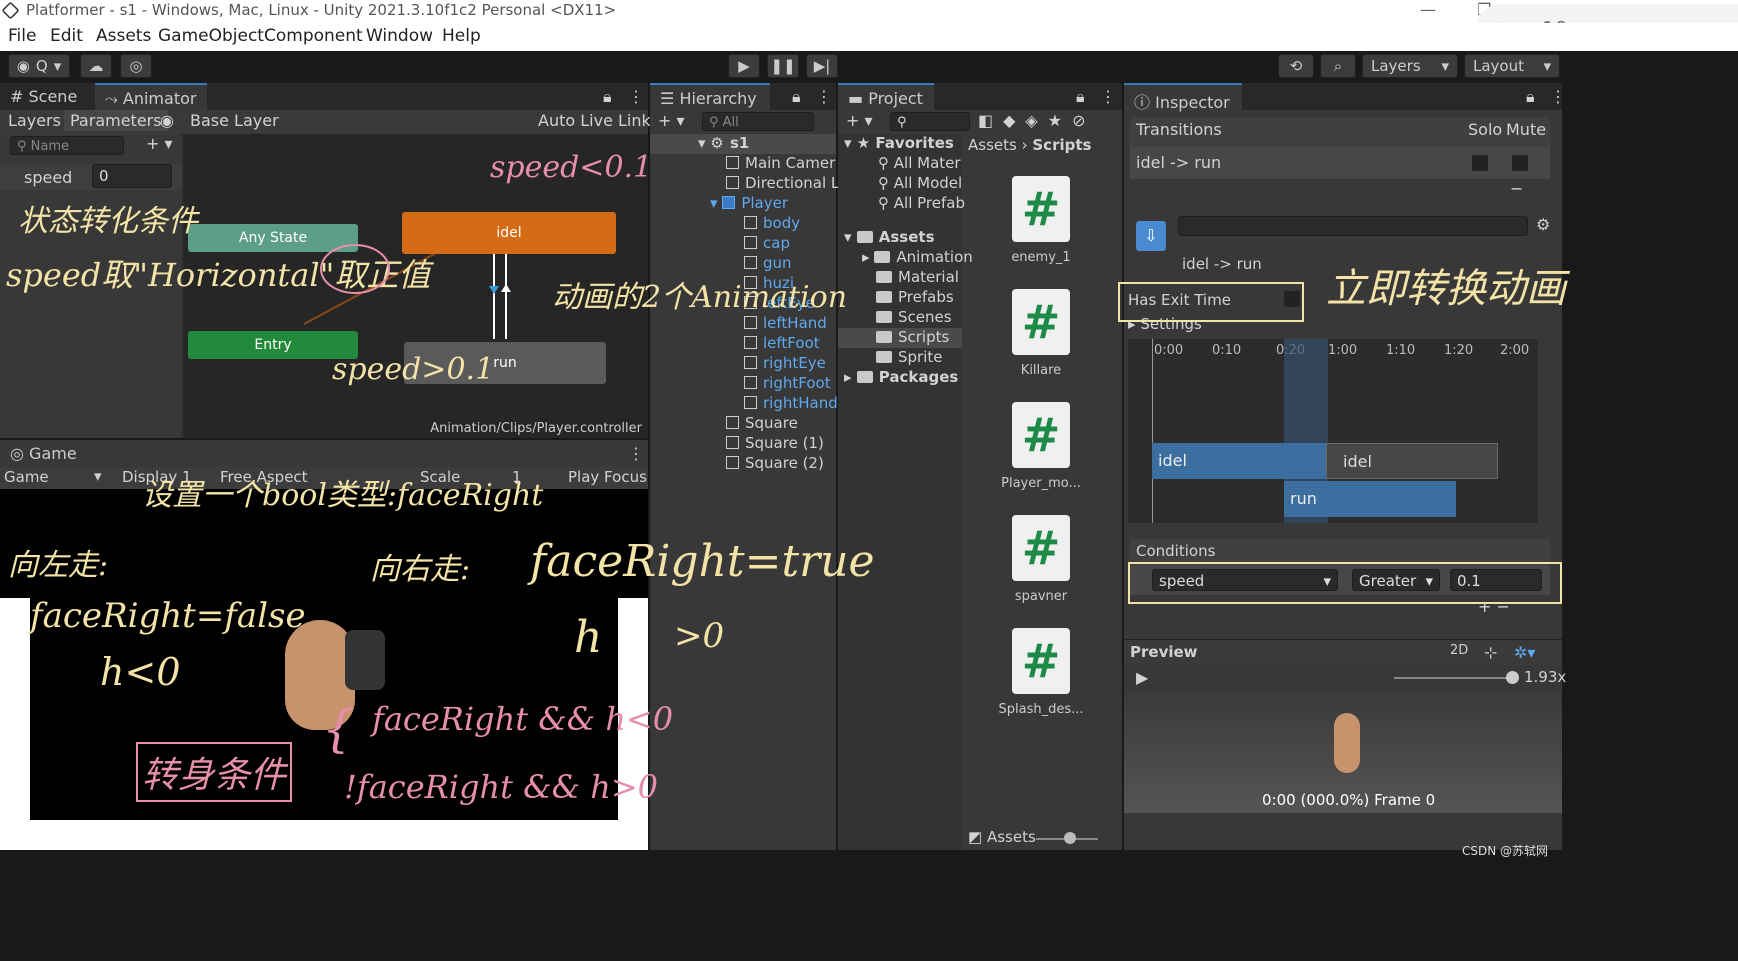  I want to click on step-button: ▶|, so click(822, 66).